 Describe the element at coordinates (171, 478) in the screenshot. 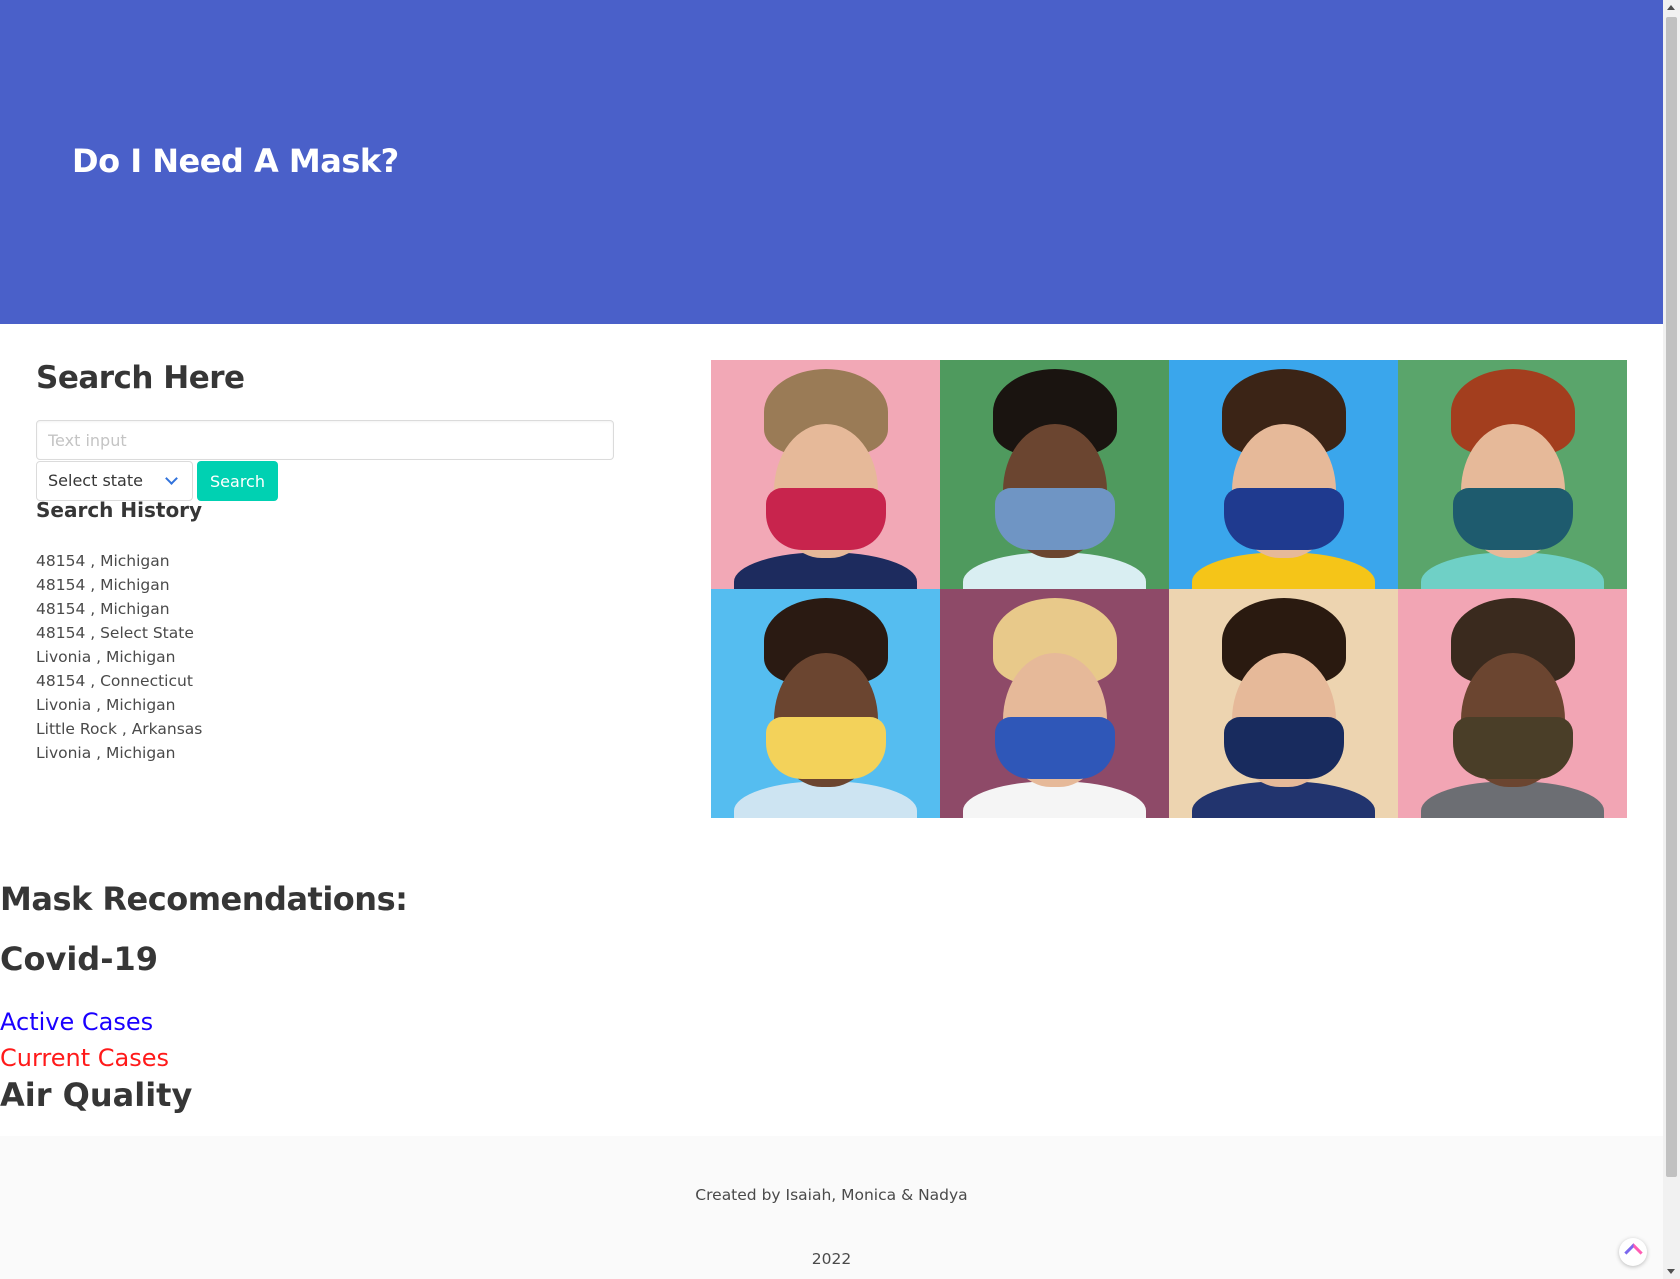

I see `chevron-down-icon` at that location.